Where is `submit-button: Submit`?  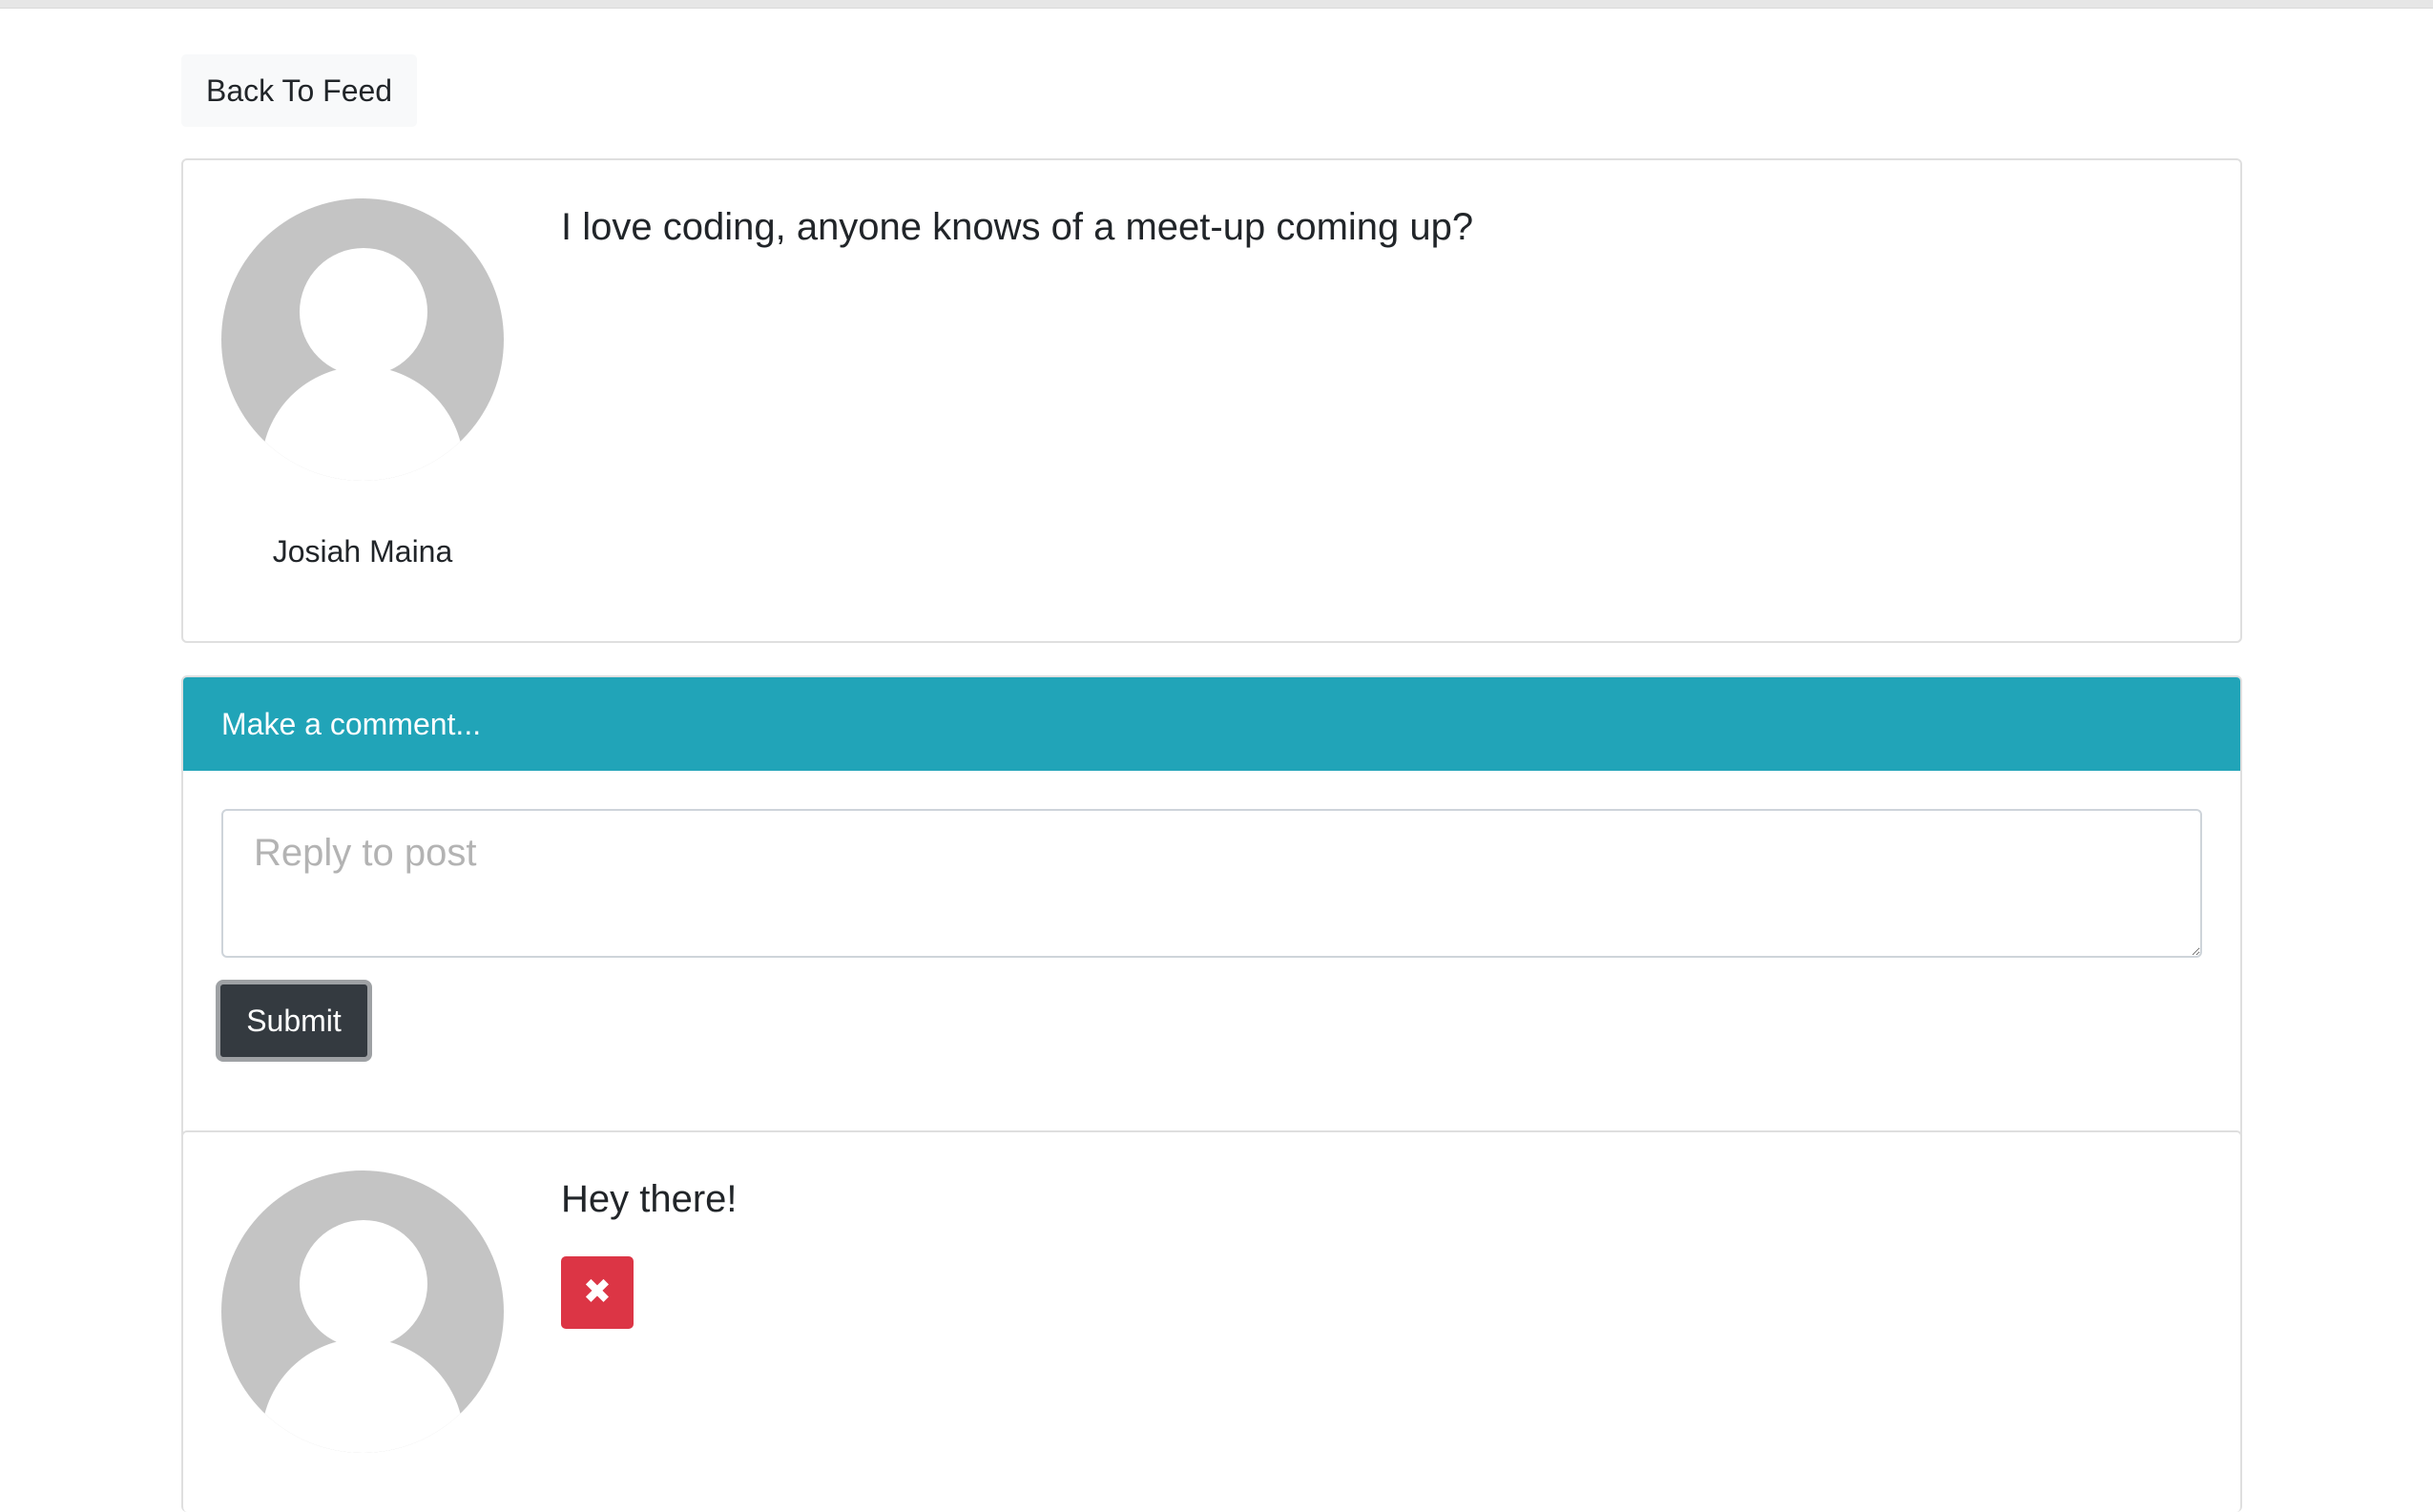
submit-button: Submit is located at coordinates (294, 1021).